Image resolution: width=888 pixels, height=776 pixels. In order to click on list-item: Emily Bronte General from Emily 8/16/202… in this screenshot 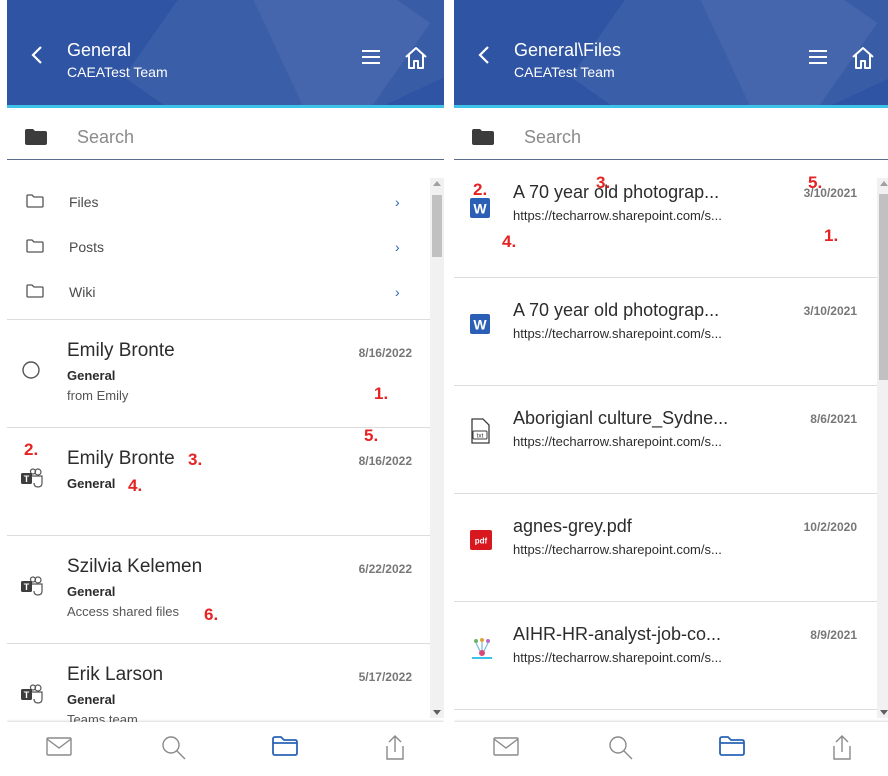, I will do `click(218, 373)`.